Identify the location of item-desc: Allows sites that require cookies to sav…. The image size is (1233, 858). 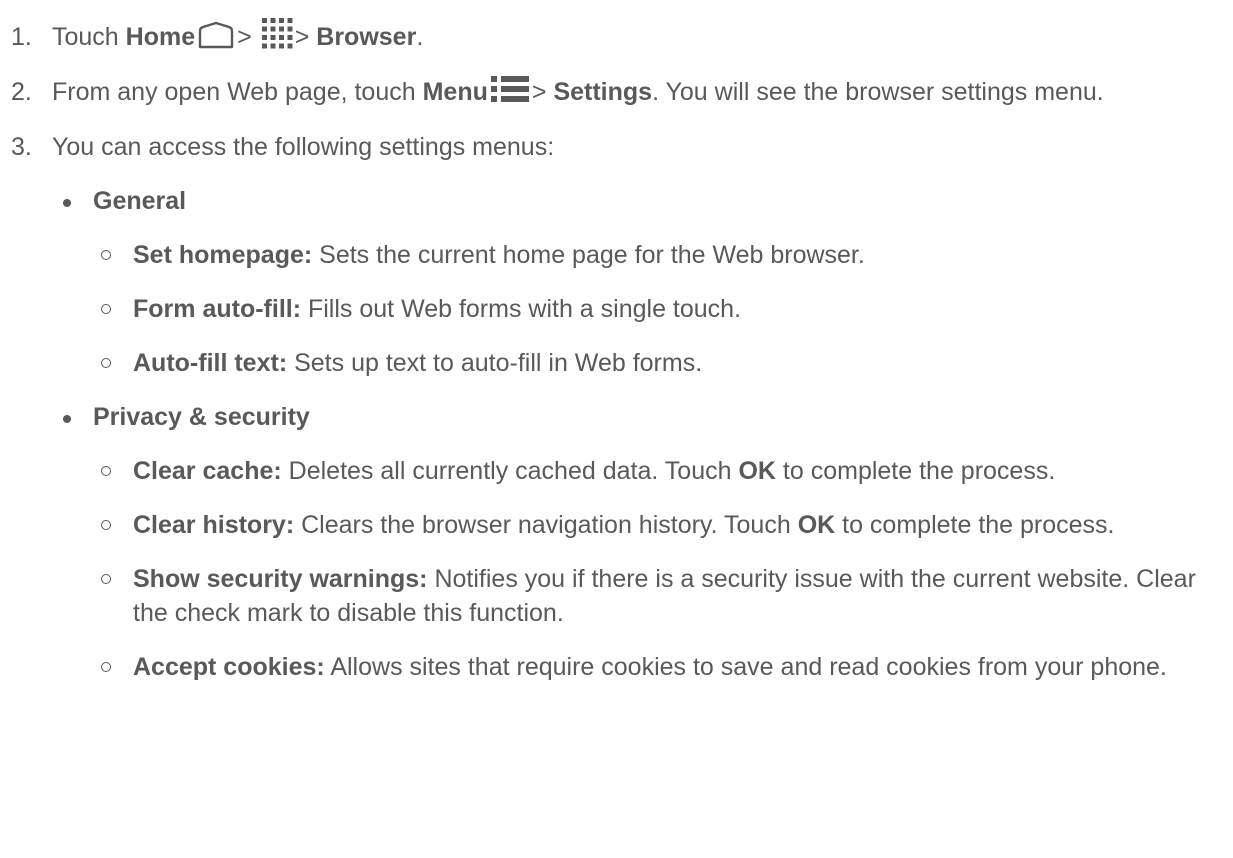
(748, 667).